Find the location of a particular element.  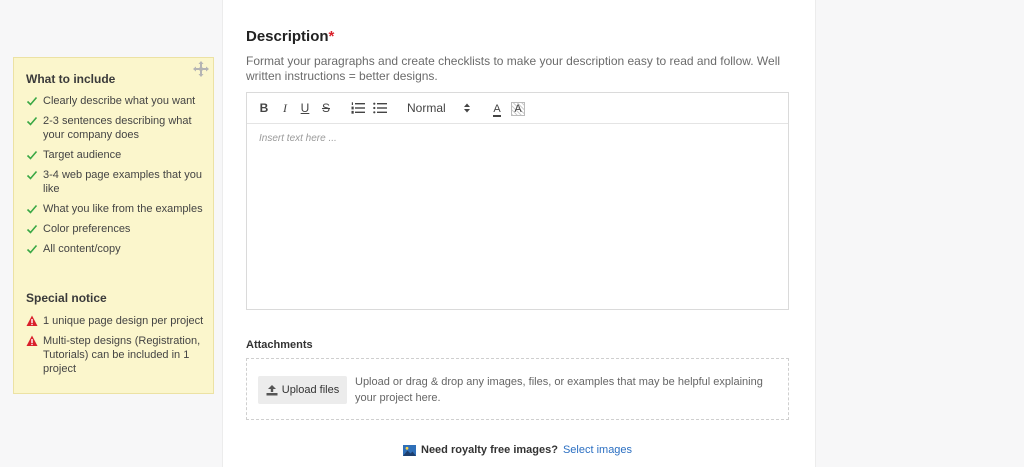

strikethrough-button: S is located at coordinates (326, 108).